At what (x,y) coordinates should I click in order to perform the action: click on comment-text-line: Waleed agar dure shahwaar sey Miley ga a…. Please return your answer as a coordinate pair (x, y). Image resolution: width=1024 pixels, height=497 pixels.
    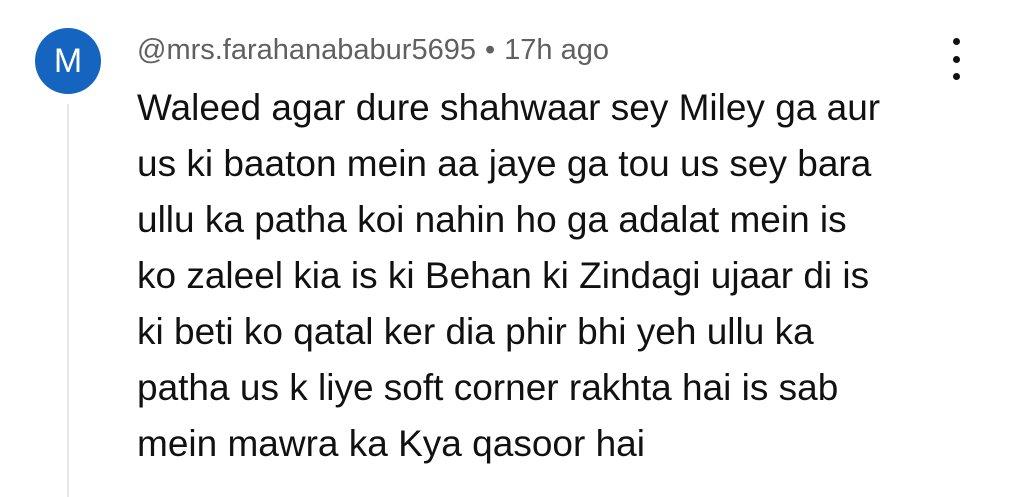
    Looking at the image, I should click on (509, 107).